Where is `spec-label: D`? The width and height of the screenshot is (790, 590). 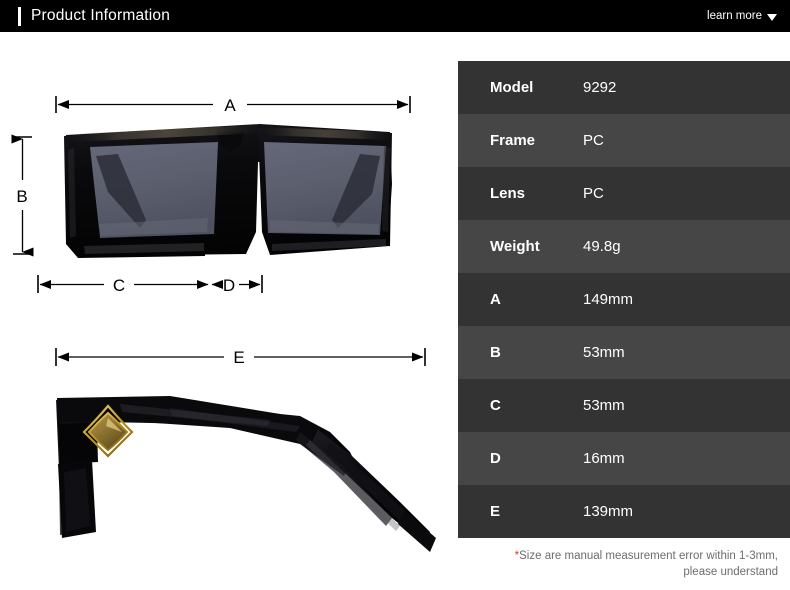
spec-label: D is located at coordinates (495, 458).